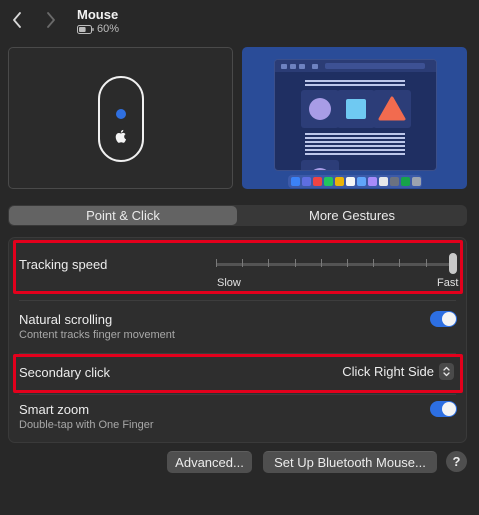  What do you see at coordinates (443, 409) in the screenshot?
I see `smart-zoom-toggle` at bounding box center [443, 409].